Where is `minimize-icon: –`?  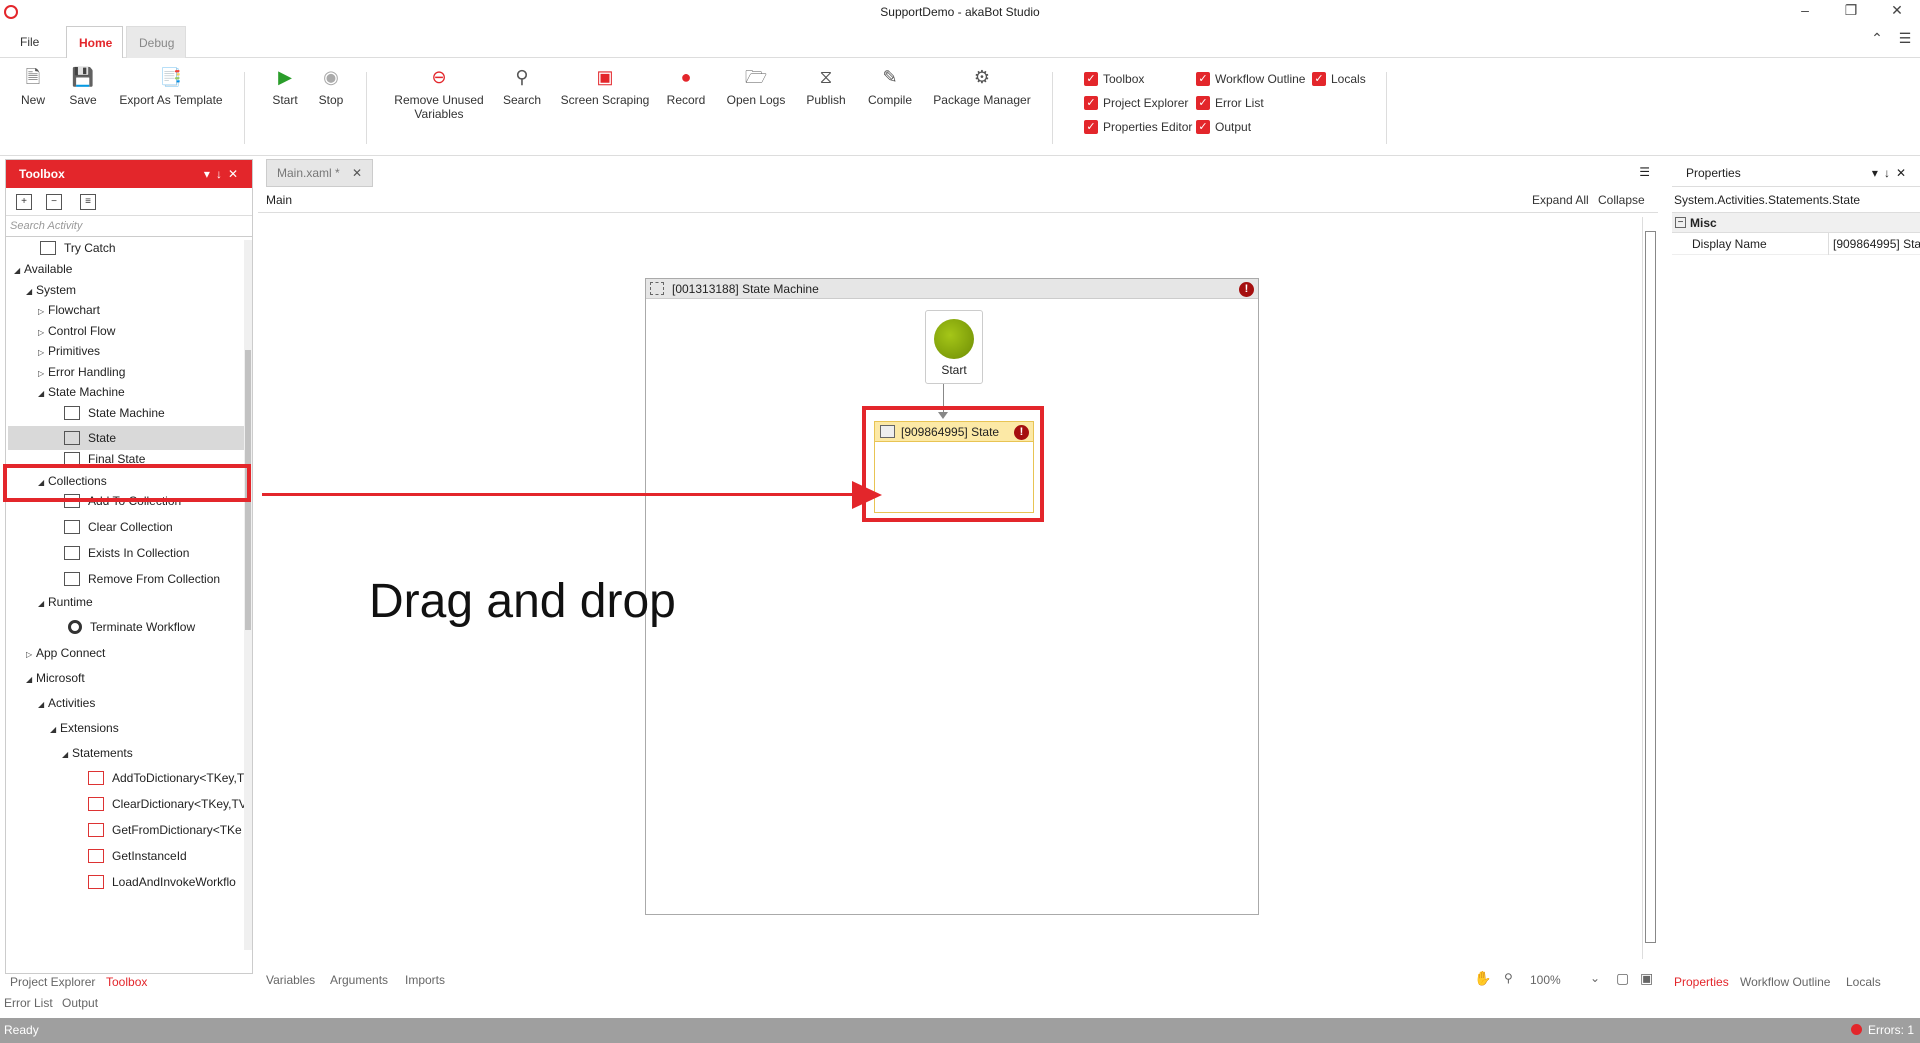
minimize-icon: – is located at coordinates (1805, 10).